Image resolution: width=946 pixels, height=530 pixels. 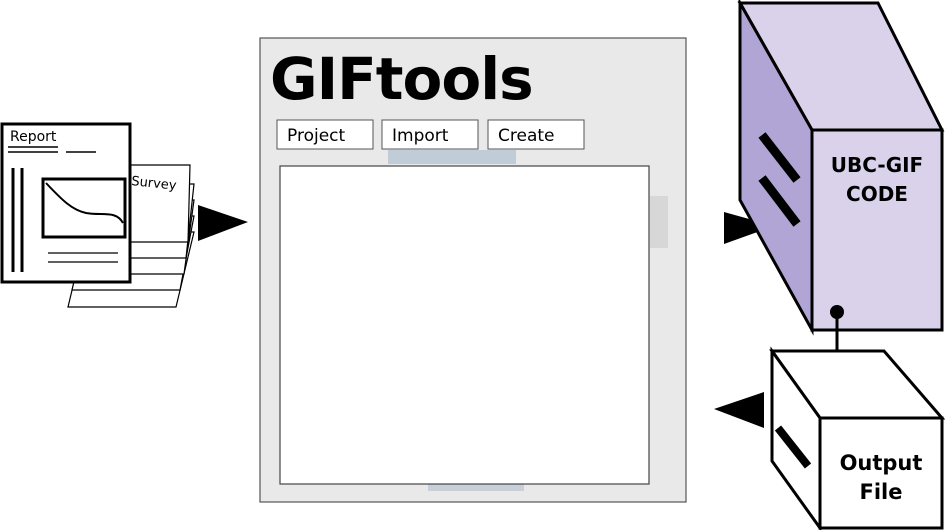 What do you see at coordinates (877, 194) in the screenshot?
I see `code-box-label-line2: CODE` at bounding box center [877, 194].